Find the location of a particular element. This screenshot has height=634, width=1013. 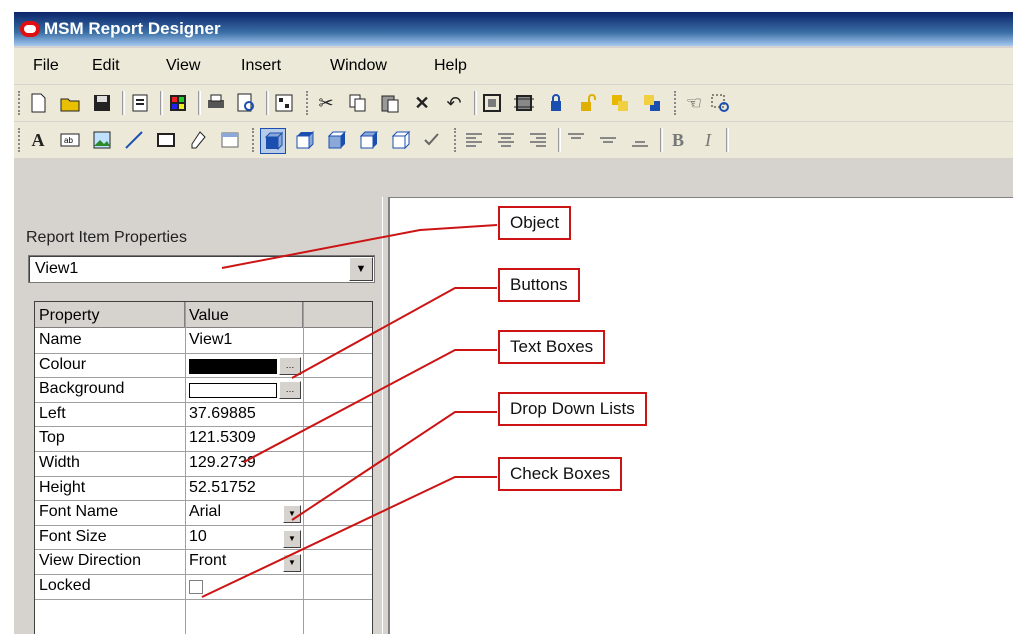

callout-text-boxes: Text Boxes is located at coordinates (552, 347).